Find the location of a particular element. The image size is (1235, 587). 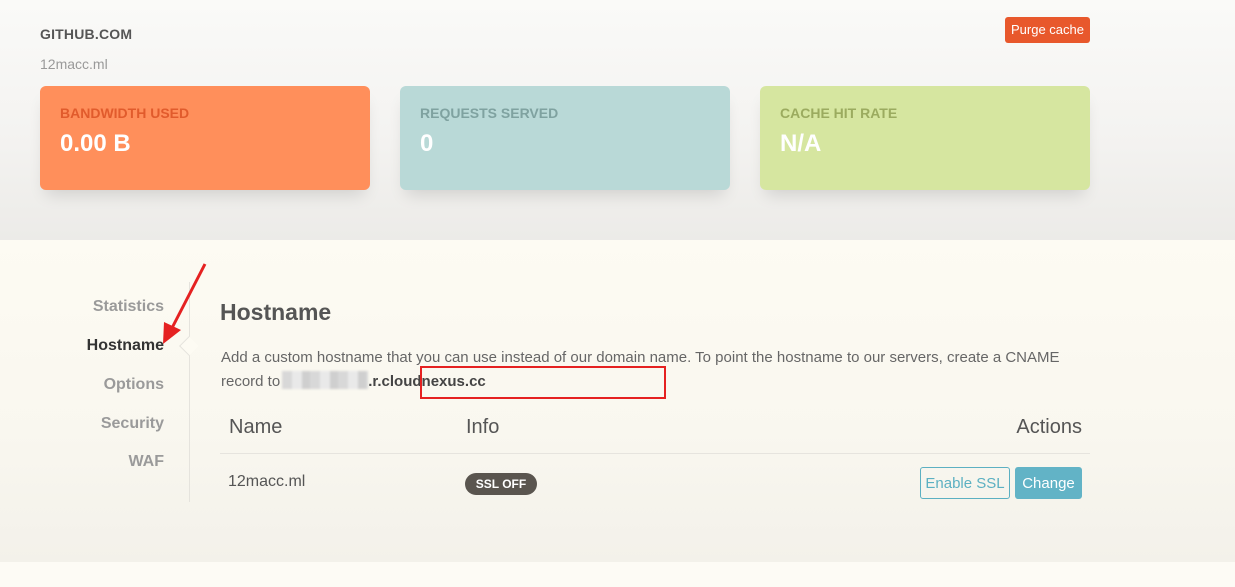

cache-hit-value: N/A is located at coordinates (801, 143).